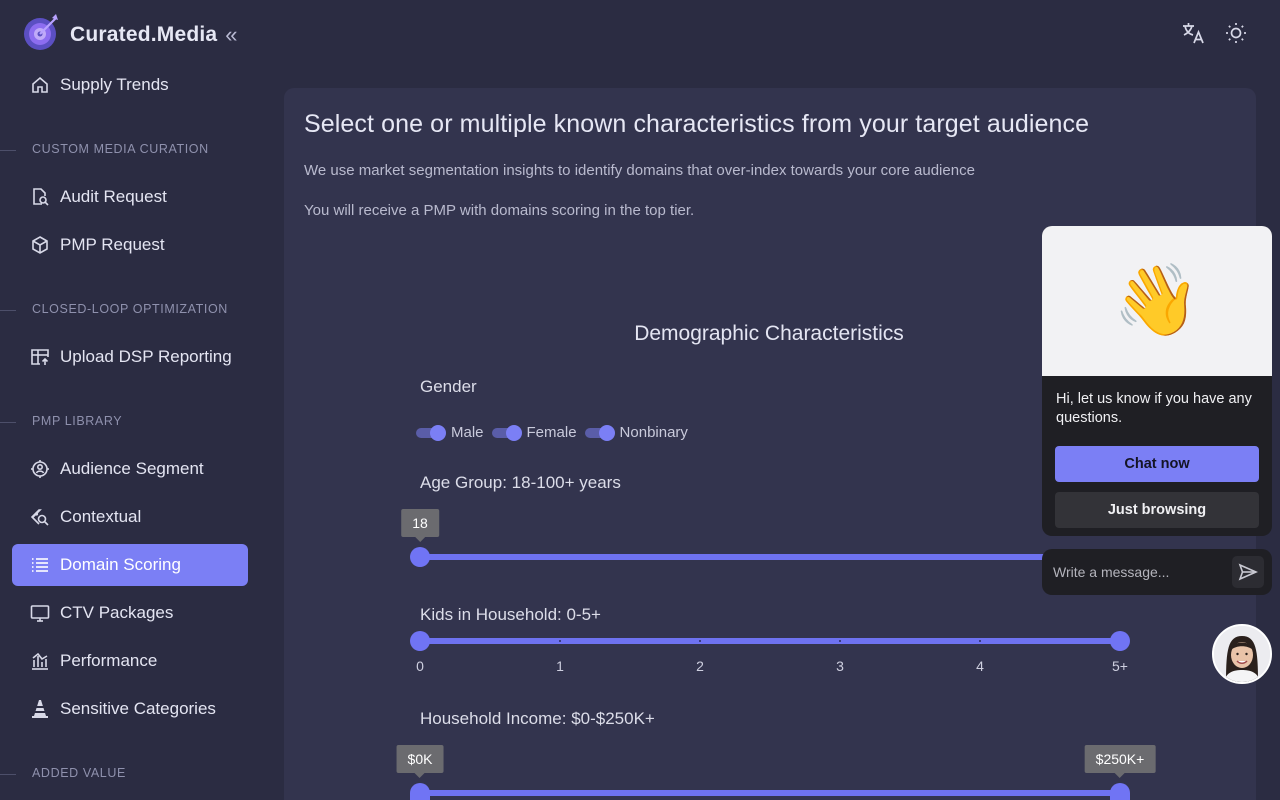 The width and height of the screenshot is (1280, 800). I want to click on toggle-nonbinary: Nonbinary, so click(636, 432).